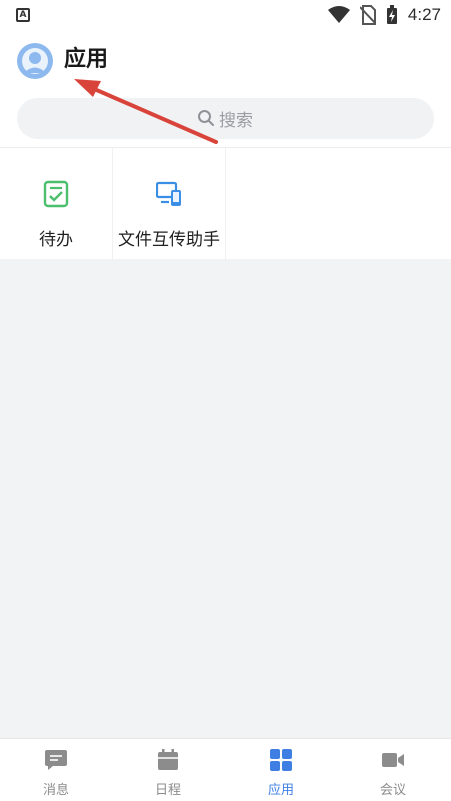  I want to click on app-grid: 待办 文件互传助手, so click(225, 203).